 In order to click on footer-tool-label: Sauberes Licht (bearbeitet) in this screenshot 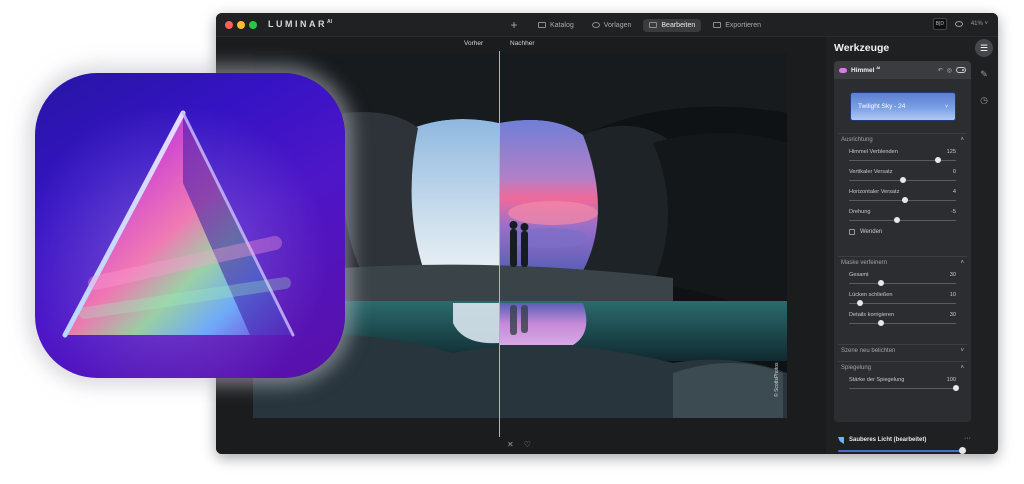, I will do `click(888, 440)`.